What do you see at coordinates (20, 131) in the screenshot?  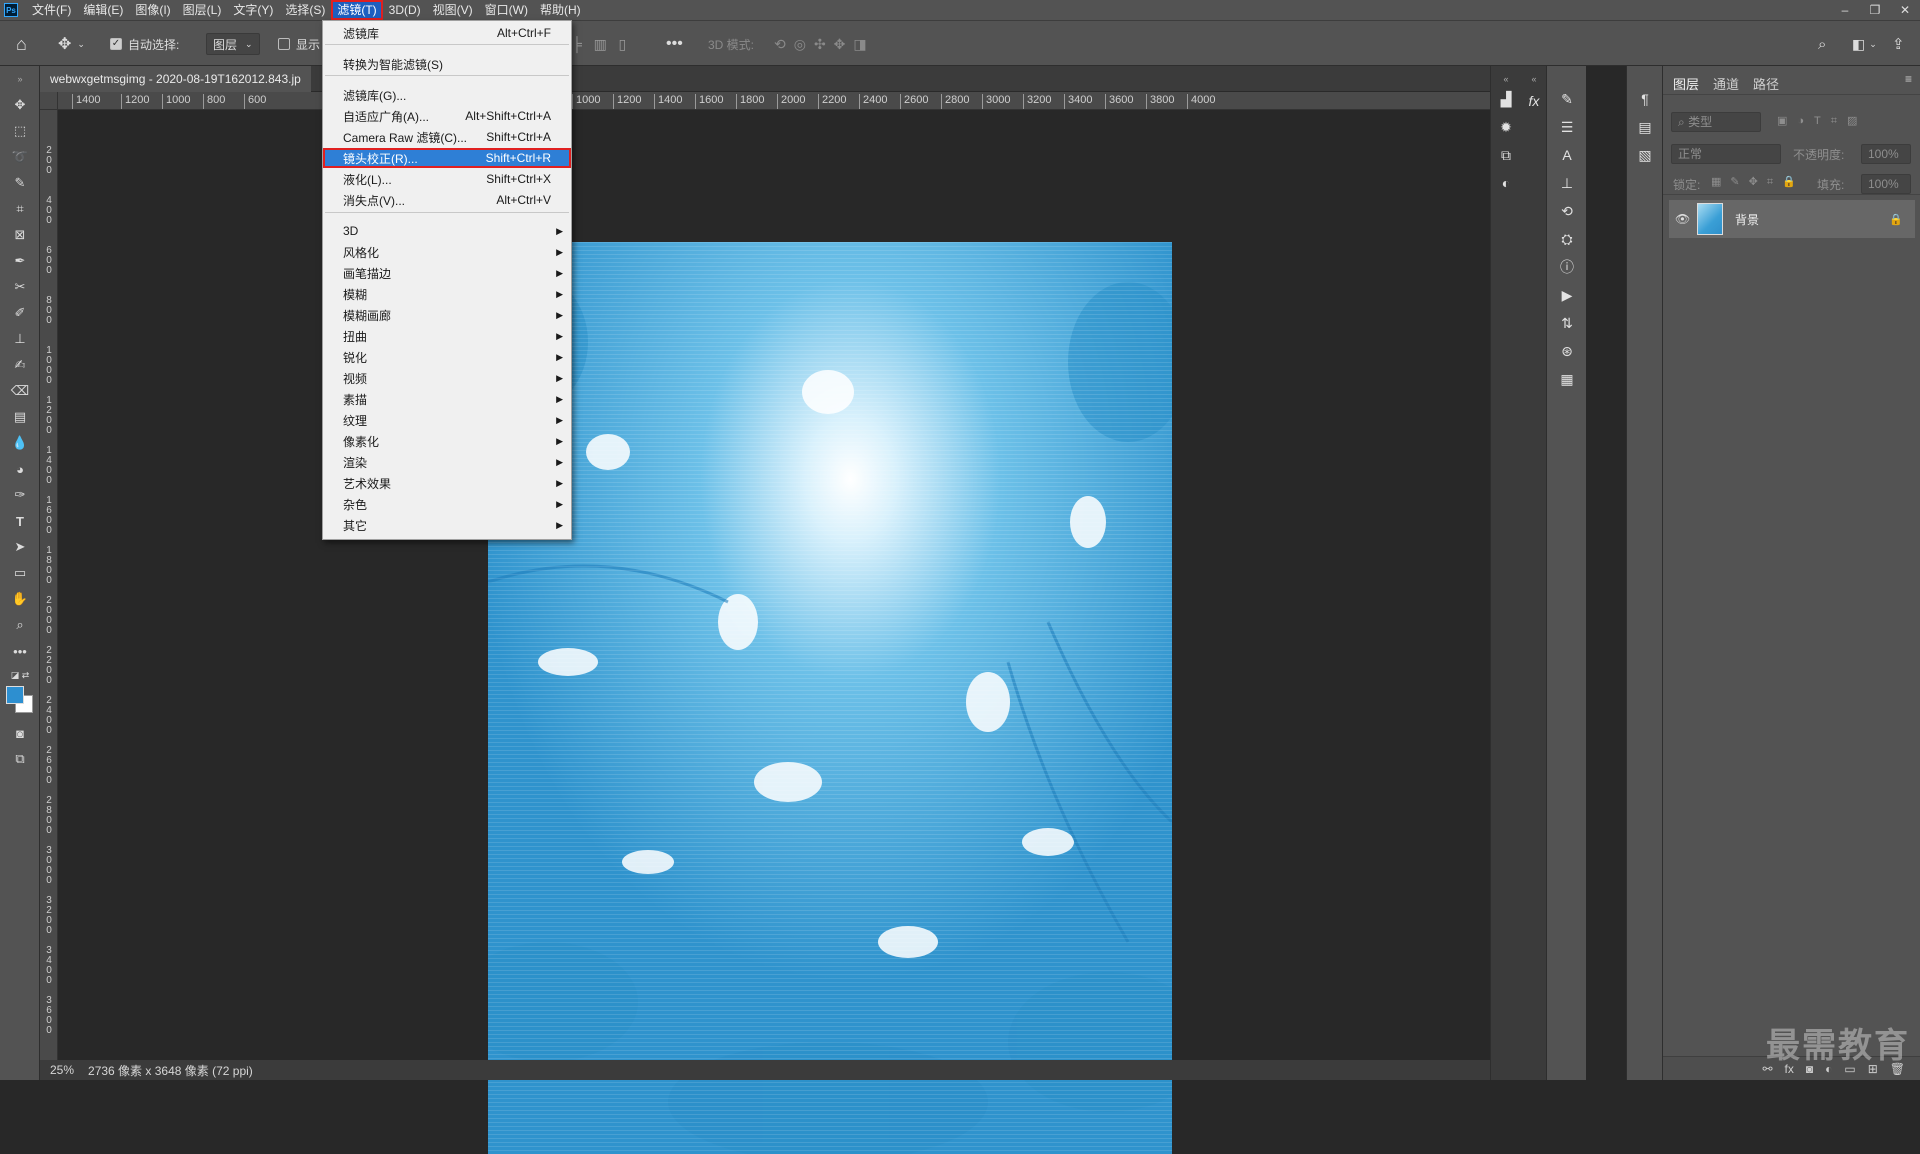 I see `marquee-tool-icon: ⬚` at bounding box center [20, 131].